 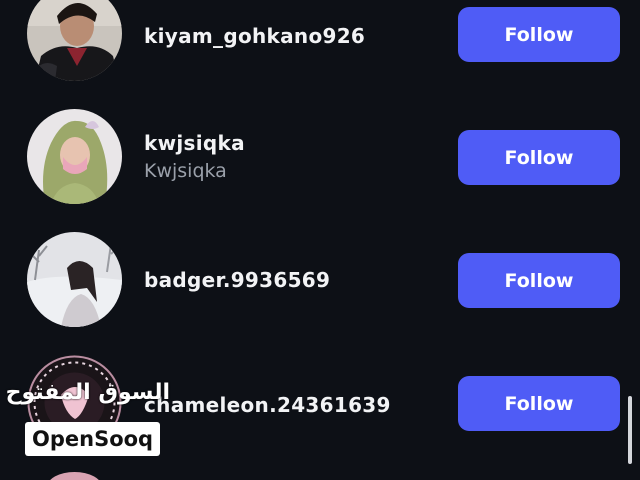 What do you see at coordinates (267, 405) in the screenshot?
I see `username: chameleon.24361639` at bounding box center [267, 405].